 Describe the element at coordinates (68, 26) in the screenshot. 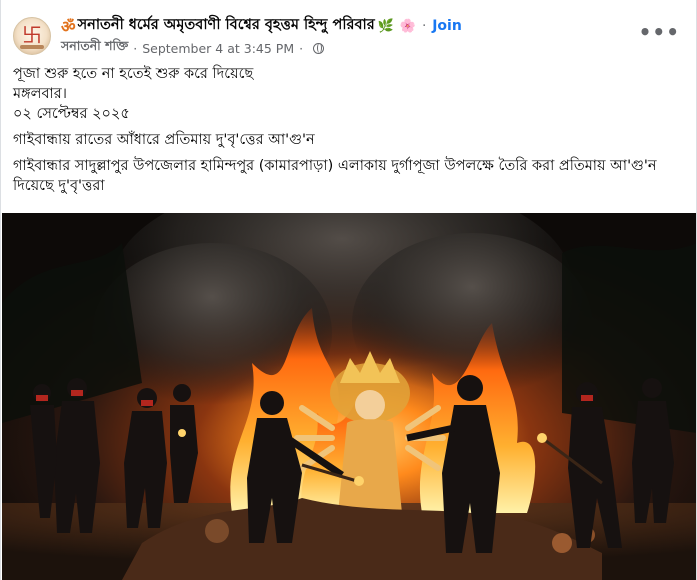

I see `om-icon: ॐ` at that location.